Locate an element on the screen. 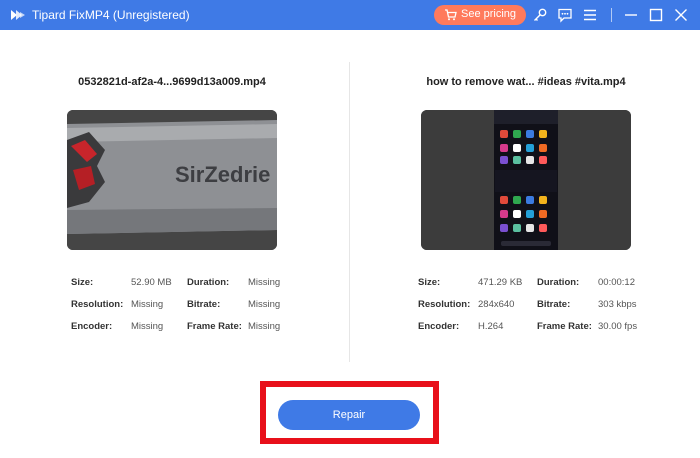 This screenshot has height=458, width=700. right-resolution-label: Resolution: is located at coordinates (444, 304).